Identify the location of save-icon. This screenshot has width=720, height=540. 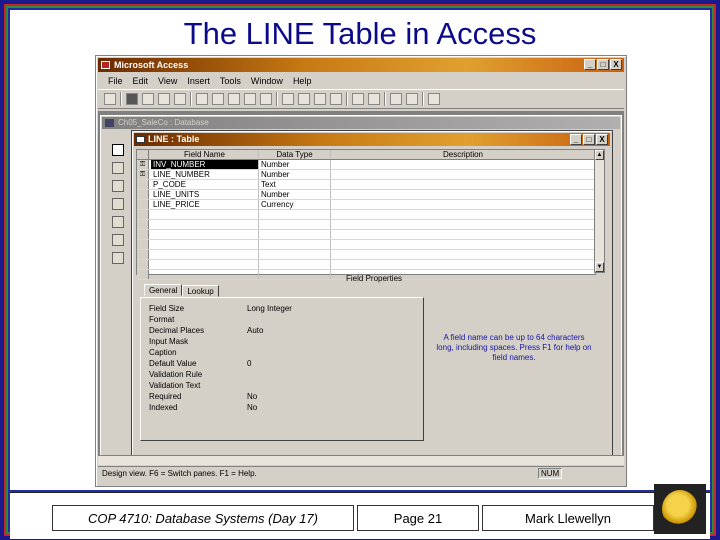
(132, 99).